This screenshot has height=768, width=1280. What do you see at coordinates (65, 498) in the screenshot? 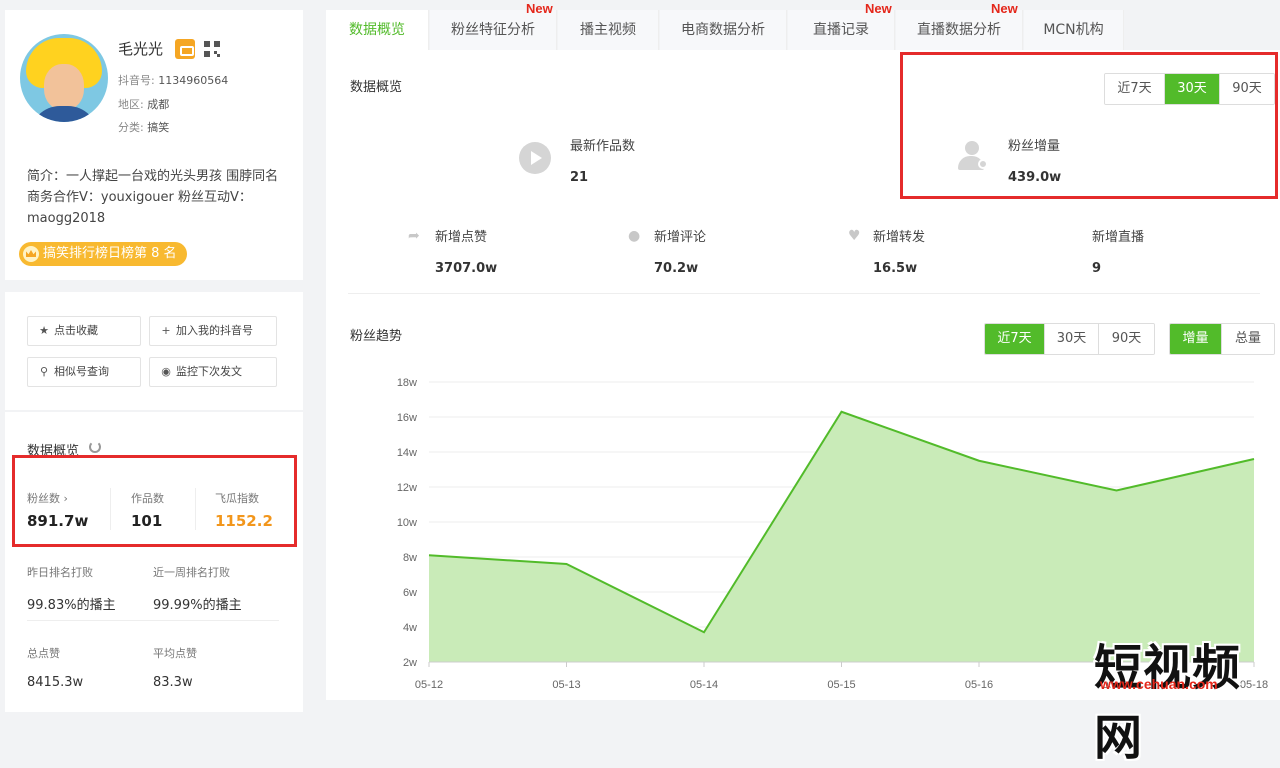
I see `chevron-right-icon: ›` at bounding box center [65, 498].